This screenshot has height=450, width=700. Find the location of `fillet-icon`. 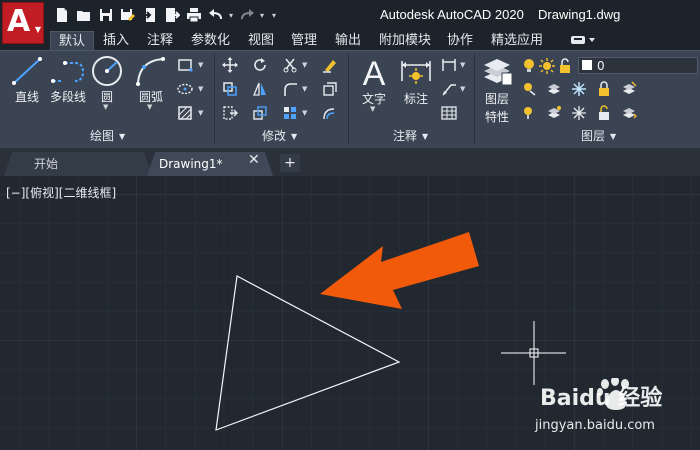

fillet-icon is located at coordinates (290, 89).